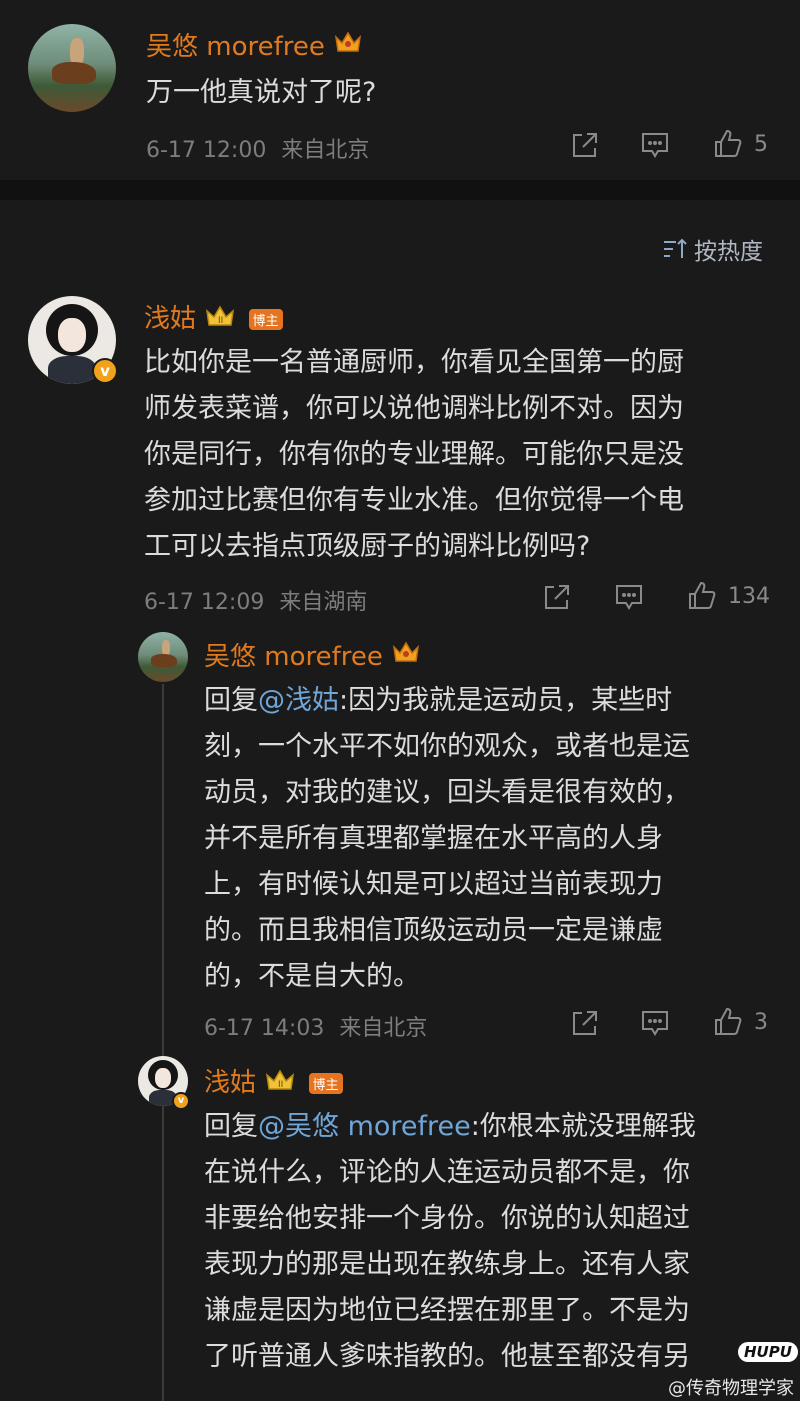  I want to click on reply-line: 上，有时候认知是可以超过当前表现力, so click(433, 884).